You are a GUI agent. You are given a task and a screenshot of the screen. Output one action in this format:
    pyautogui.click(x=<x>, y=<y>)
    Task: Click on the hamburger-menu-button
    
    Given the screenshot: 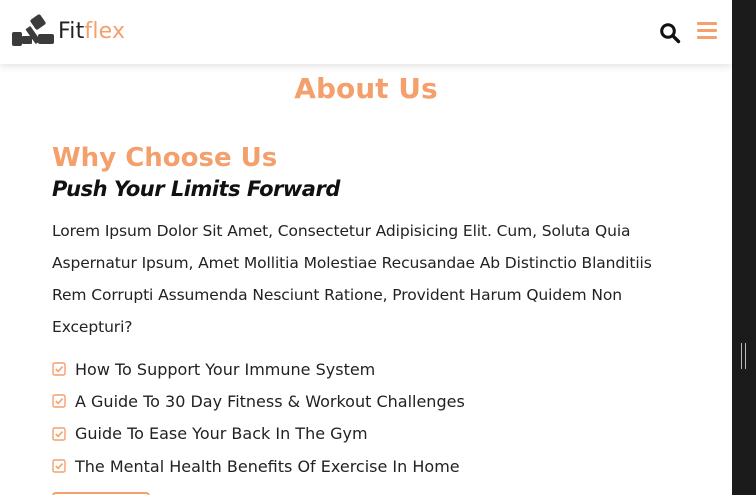 What is the action you would take?
    pyautogui.click(x=707, y=32)
    